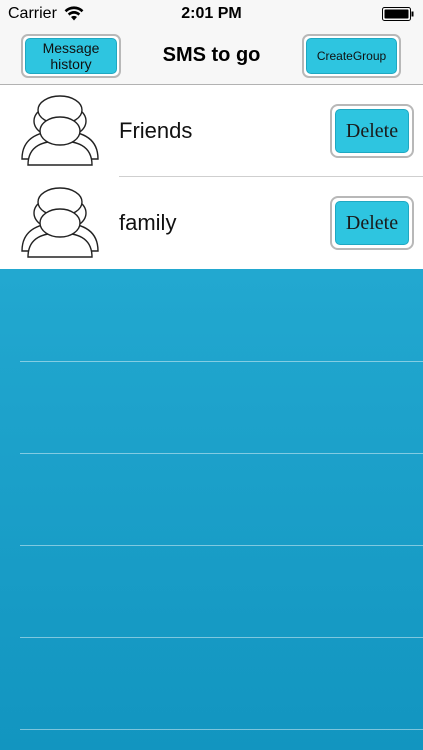 Image resolution: width=423 pixels, height=750 pixels. I want to click on status-time: 2:01 PM, so click(211, 13).